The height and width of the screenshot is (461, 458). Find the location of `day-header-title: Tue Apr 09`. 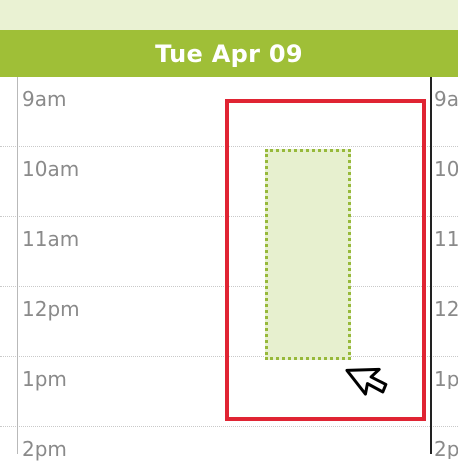

day-header-title: Tue Apr 09 is located at coordinates (229, 53).